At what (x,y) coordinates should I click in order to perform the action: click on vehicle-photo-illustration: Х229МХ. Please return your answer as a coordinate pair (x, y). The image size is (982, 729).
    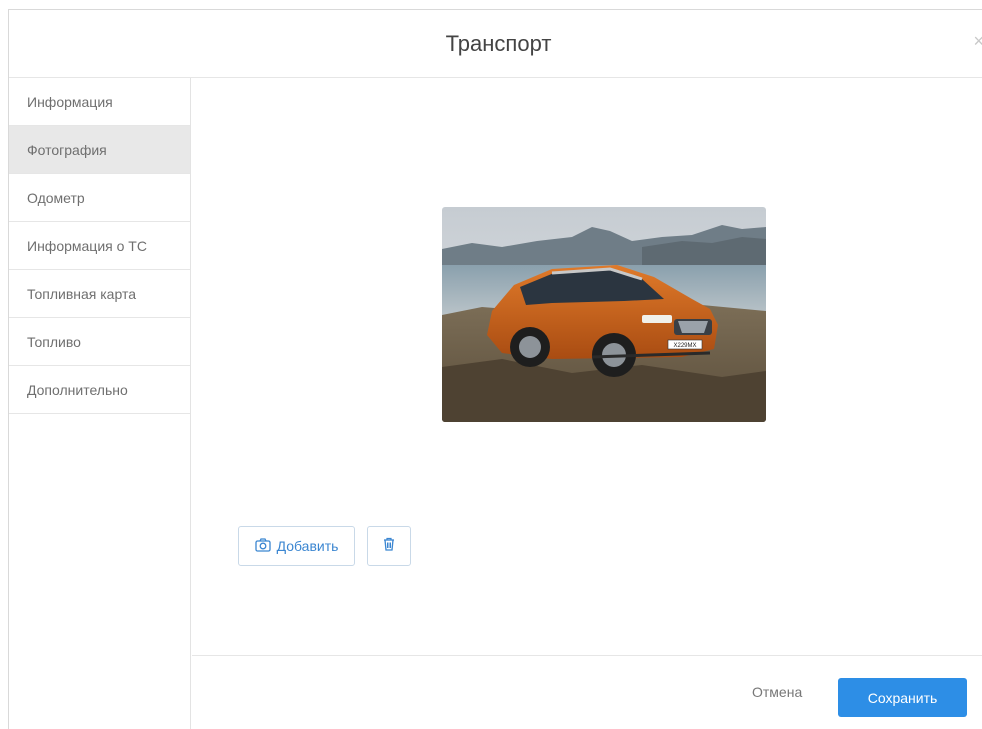
    Looking at the image, I should click on (604, 314).